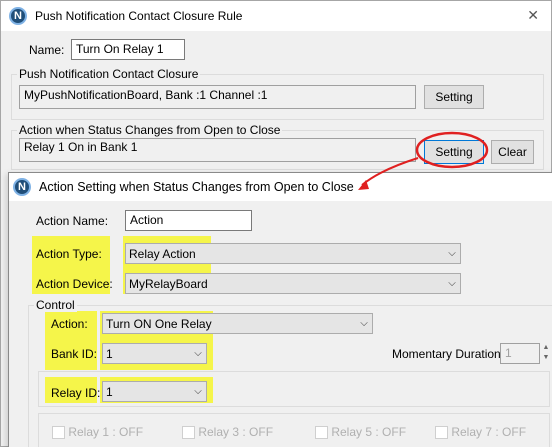 The width and height of the screenshot is (552, 447). Describe the element at coordinates (390, 171) in the screenshot. I see `annotation-arrow` at that location.